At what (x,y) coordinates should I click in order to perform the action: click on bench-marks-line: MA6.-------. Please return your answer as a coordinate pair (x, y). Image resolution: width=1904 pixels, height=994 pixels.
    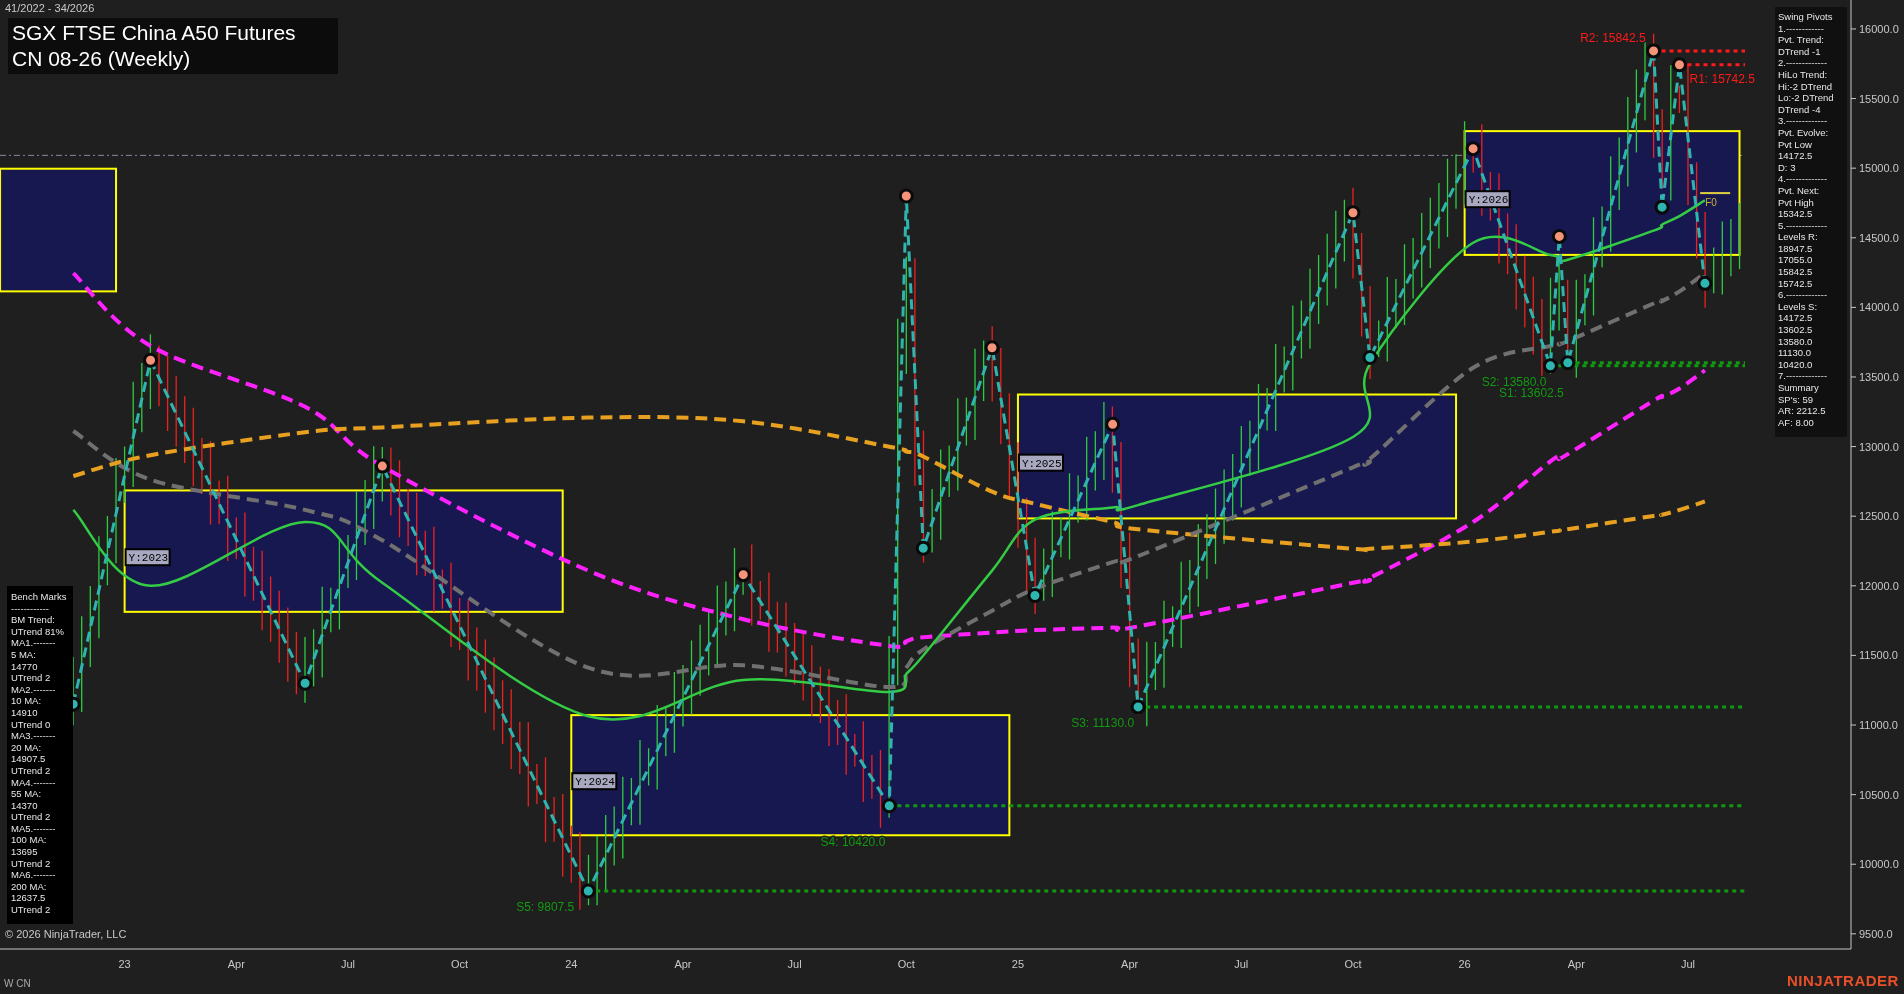
    Looking at the image, I should click on (34, 875).